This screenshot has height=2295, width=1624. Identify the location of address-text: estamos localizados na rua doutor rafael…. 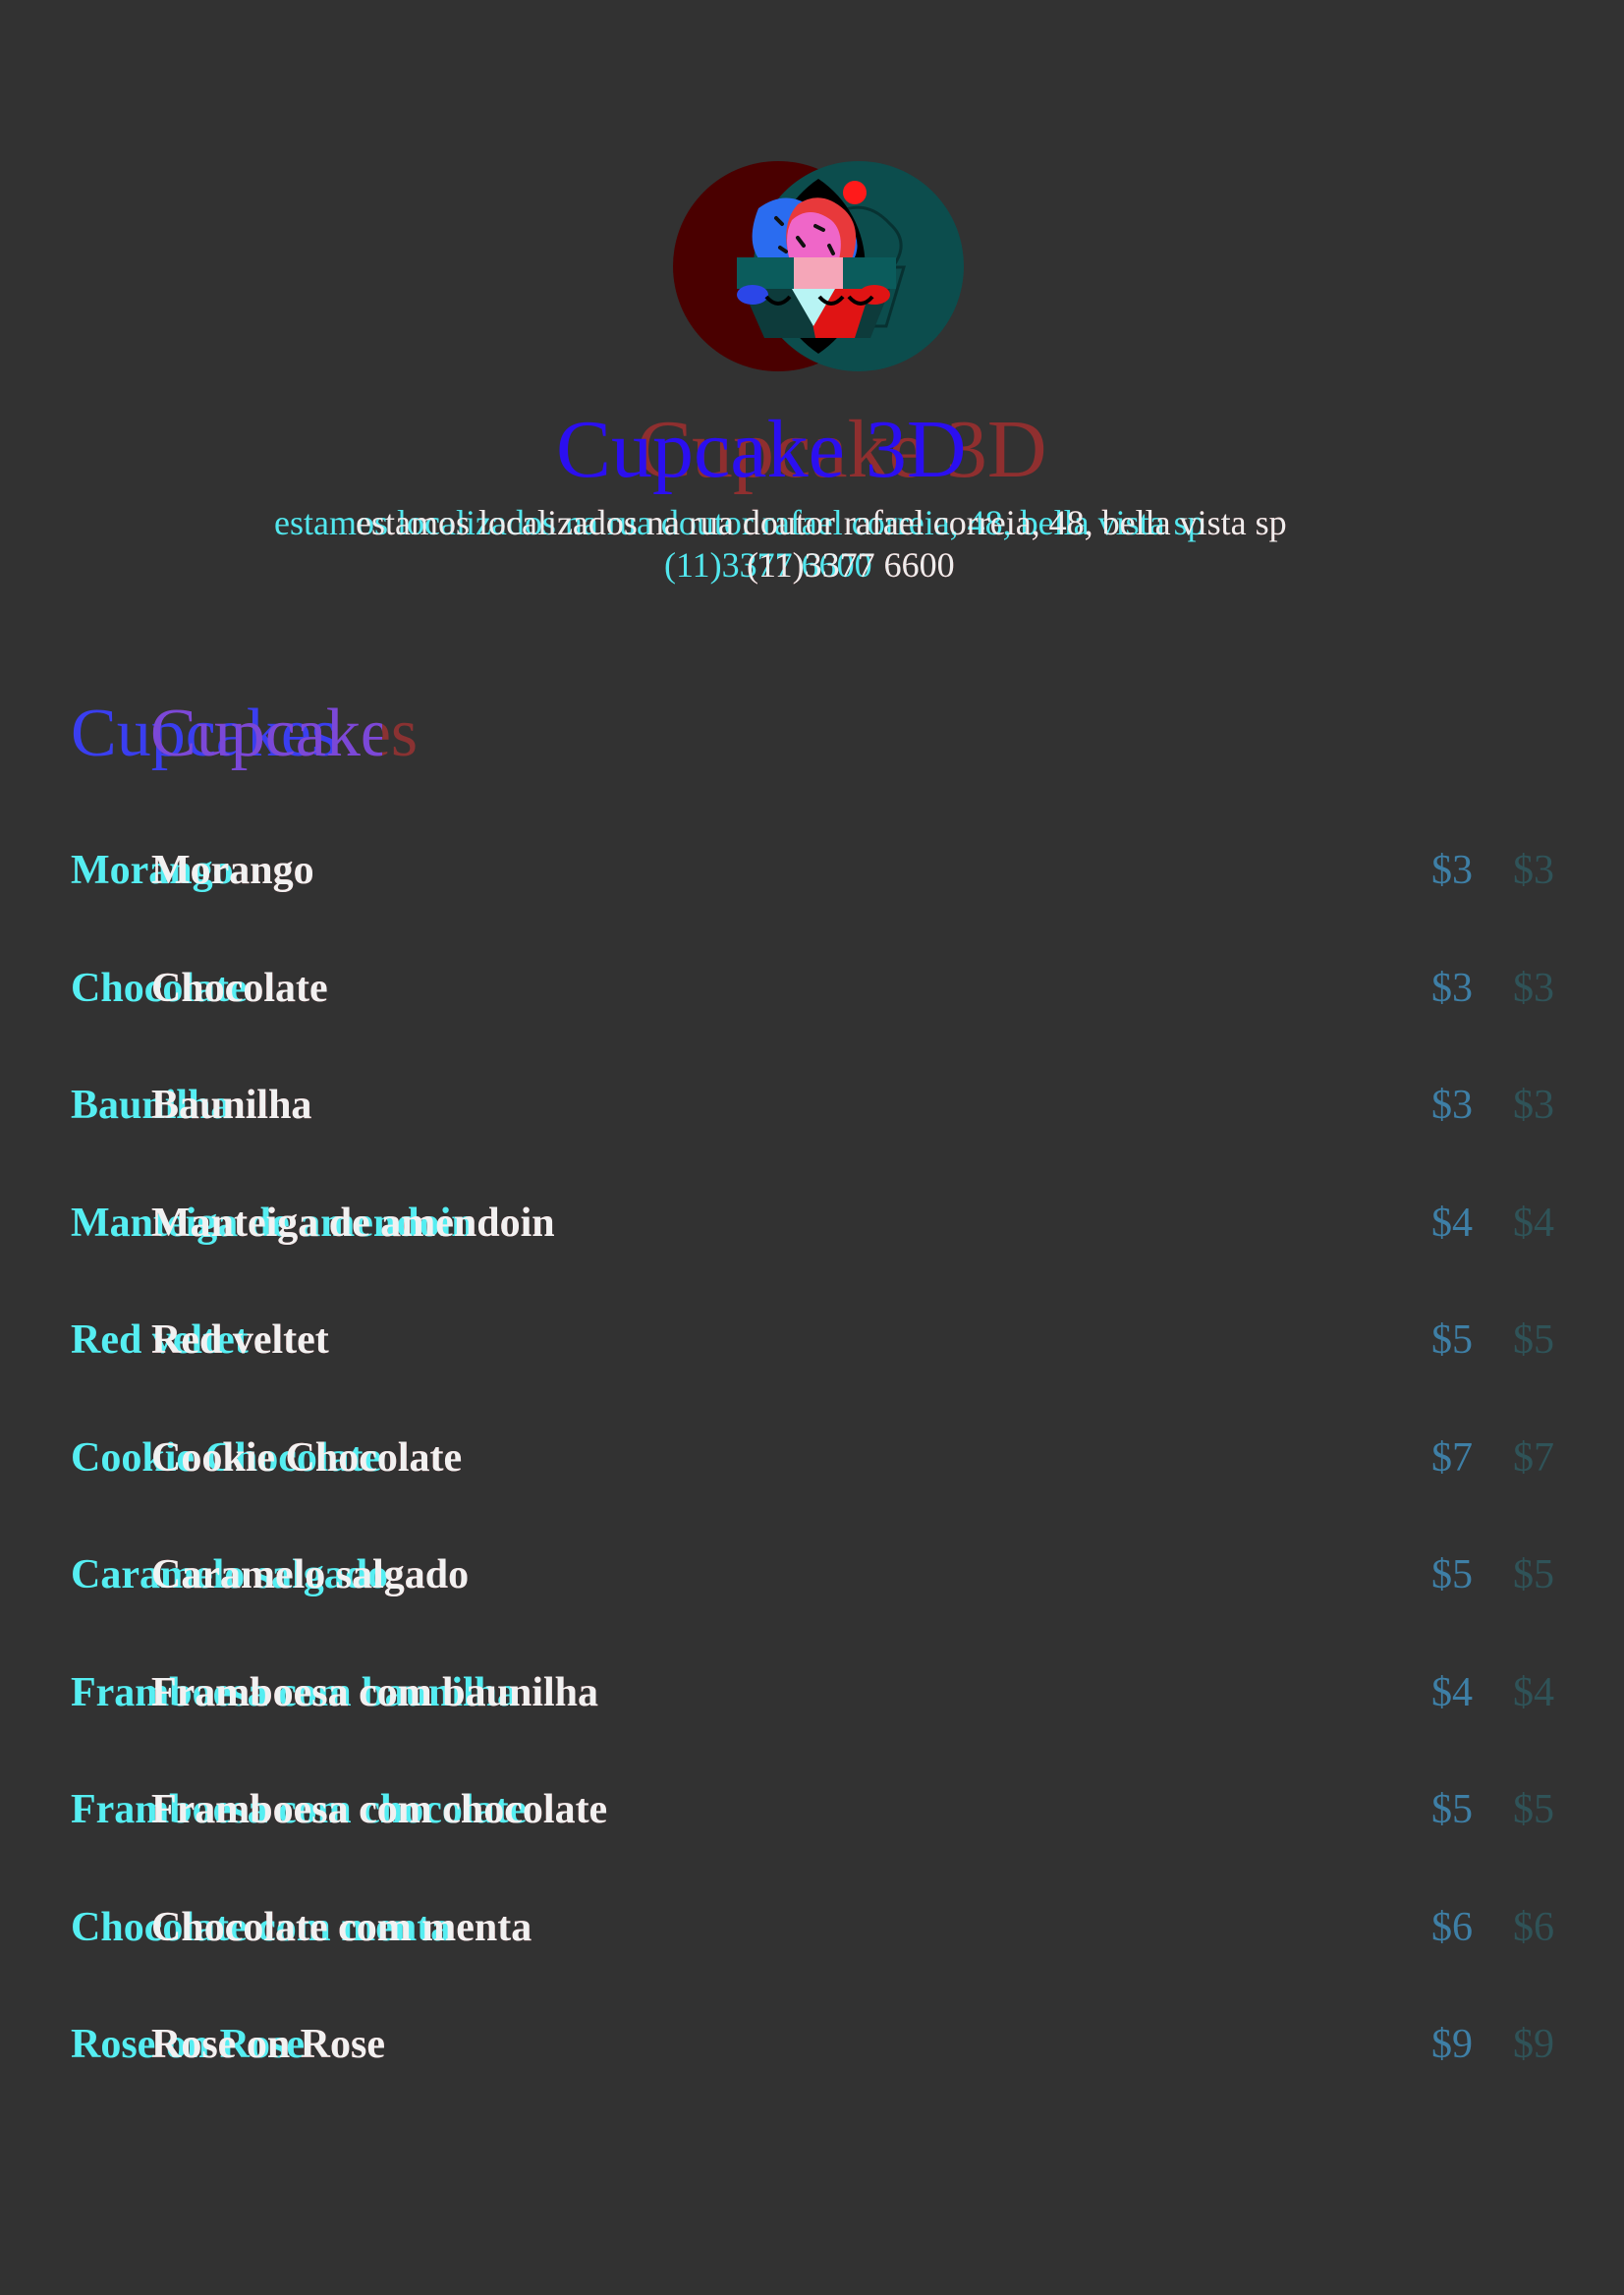
(812, 523).